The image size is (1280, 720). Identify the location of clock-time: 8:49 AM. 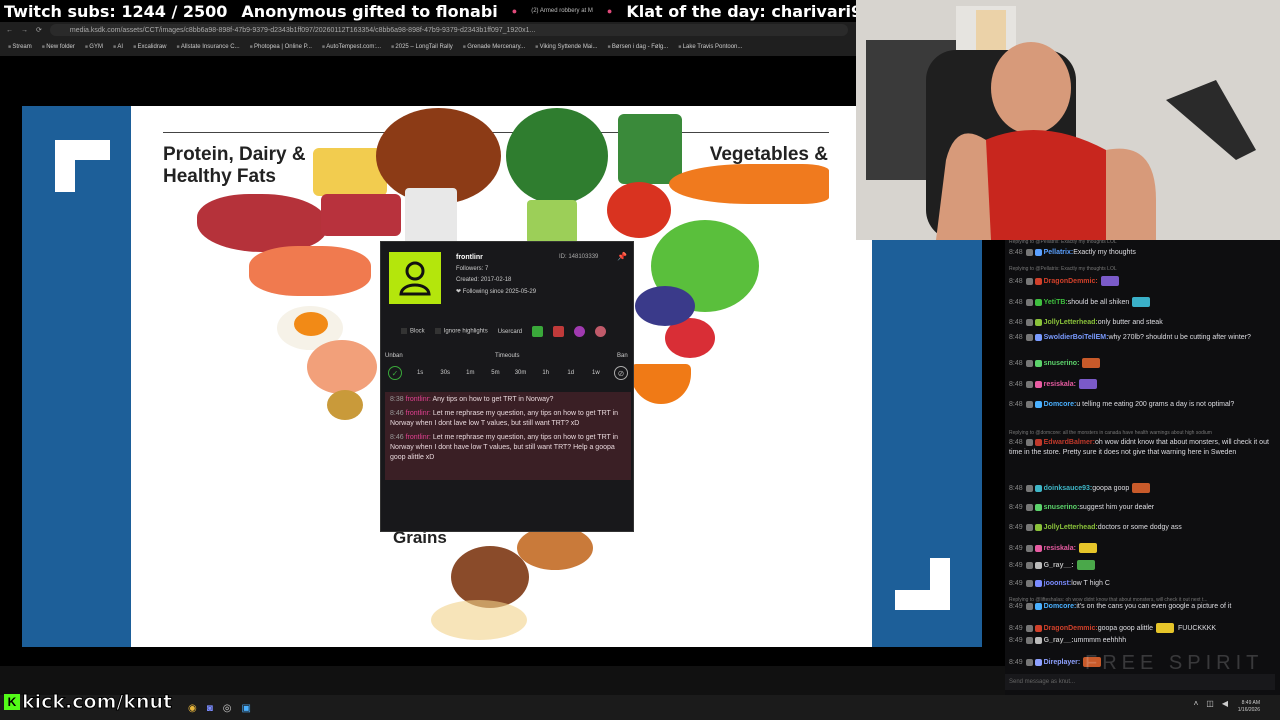
(1250, 703).